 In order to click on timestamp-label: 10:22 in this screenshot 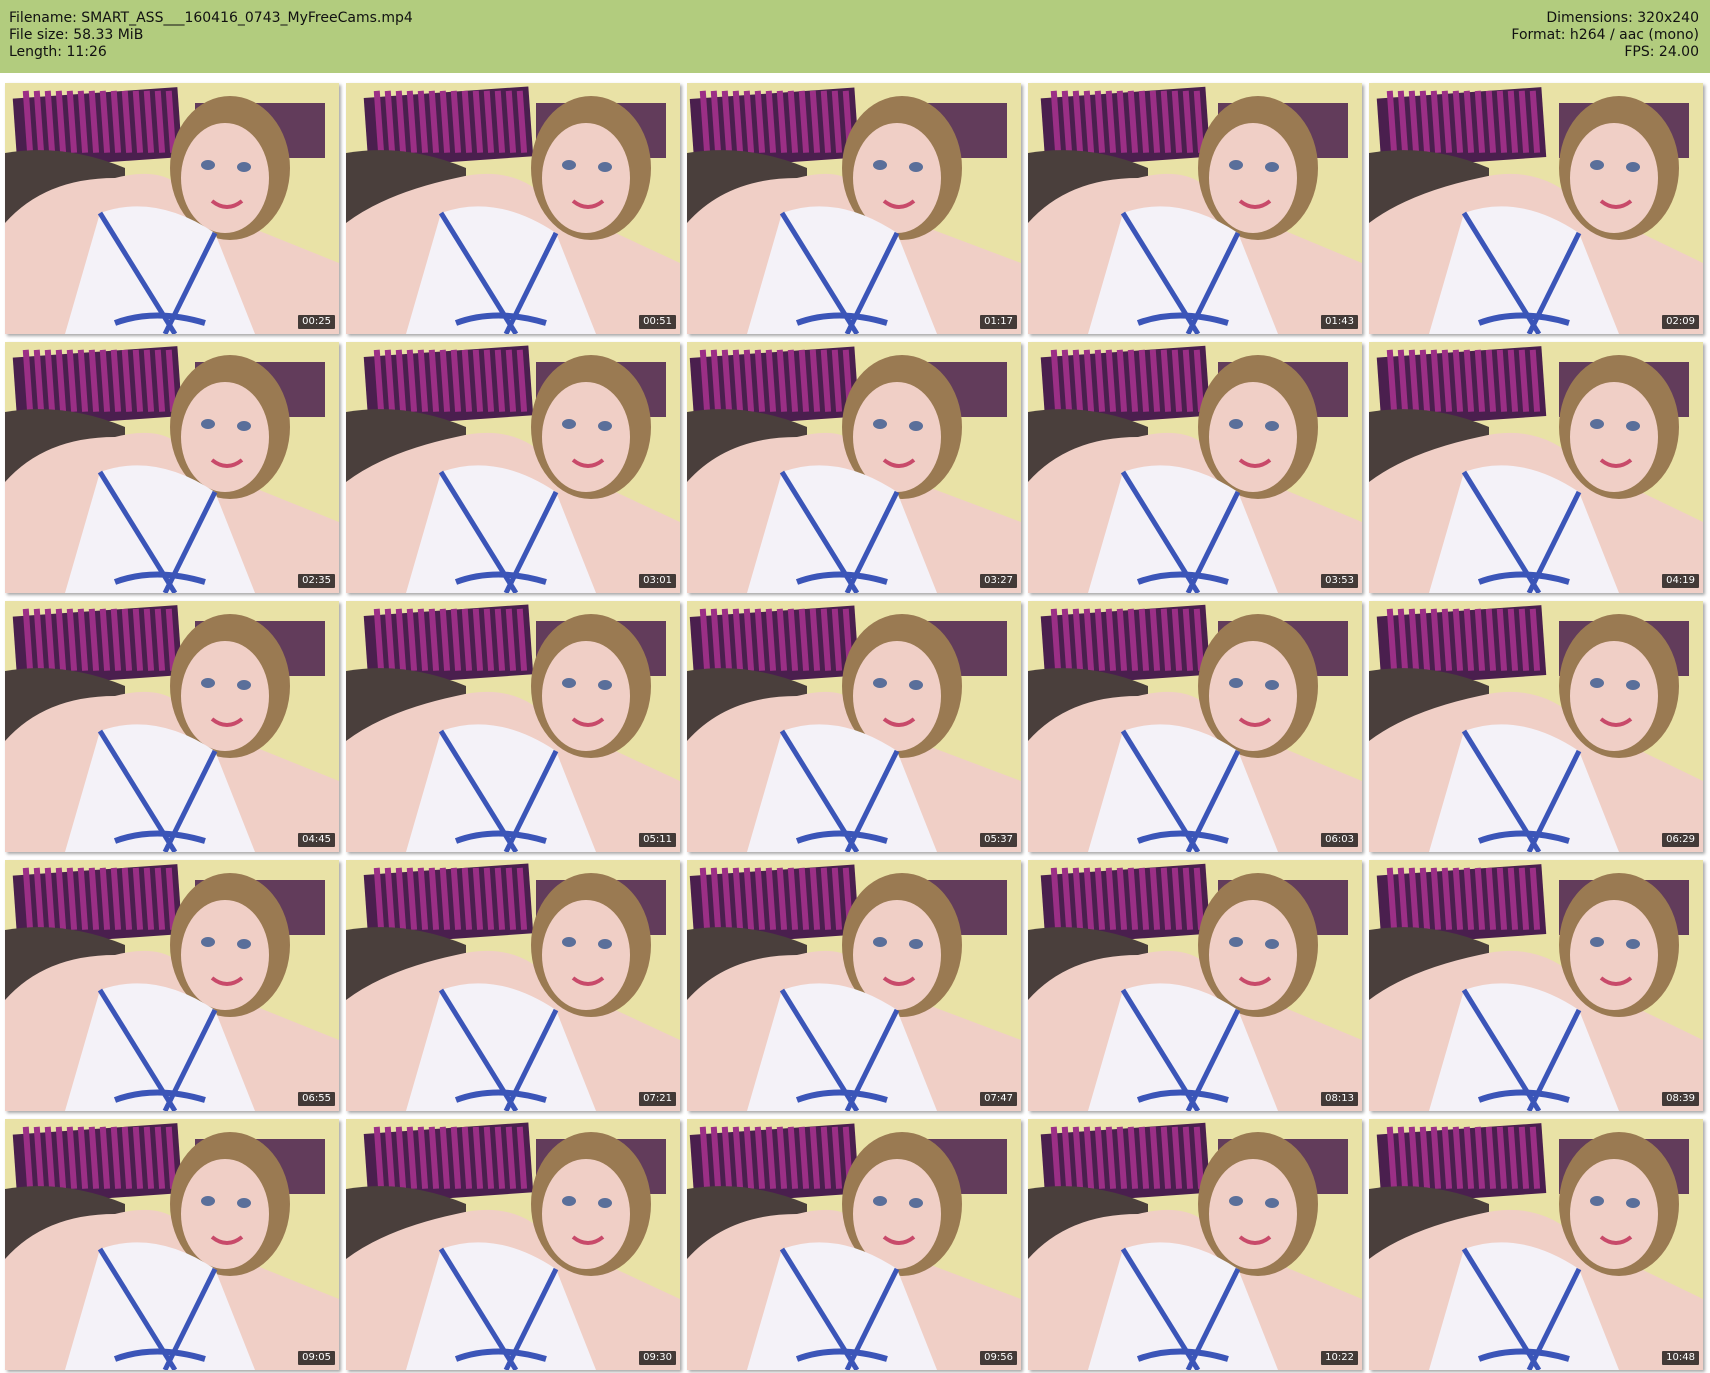, I will do `click(1339, 1358)`.